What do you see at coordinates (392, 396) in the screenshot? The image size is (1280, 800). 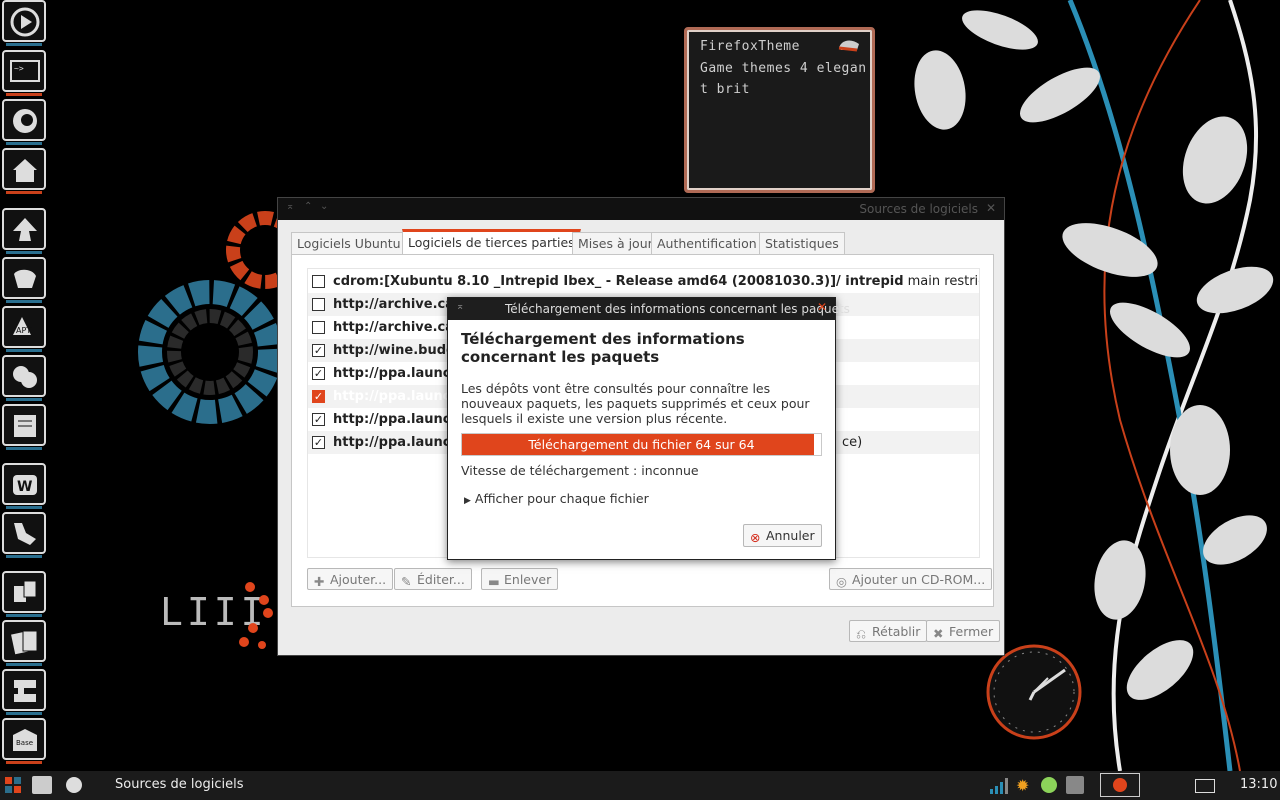 I see `source-uri: http://ppa.launc` at bounding box center [392, 396].